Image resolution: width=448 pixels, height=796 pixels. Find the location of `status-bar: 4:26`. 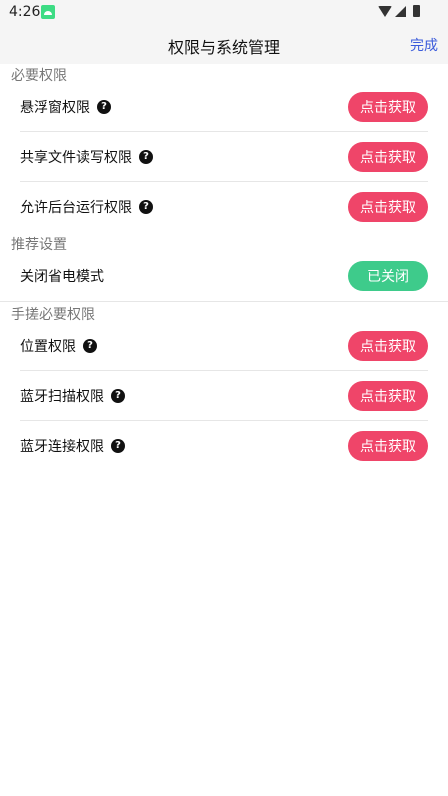

status-bar: 4:26 is located at coordinates (224, 13).